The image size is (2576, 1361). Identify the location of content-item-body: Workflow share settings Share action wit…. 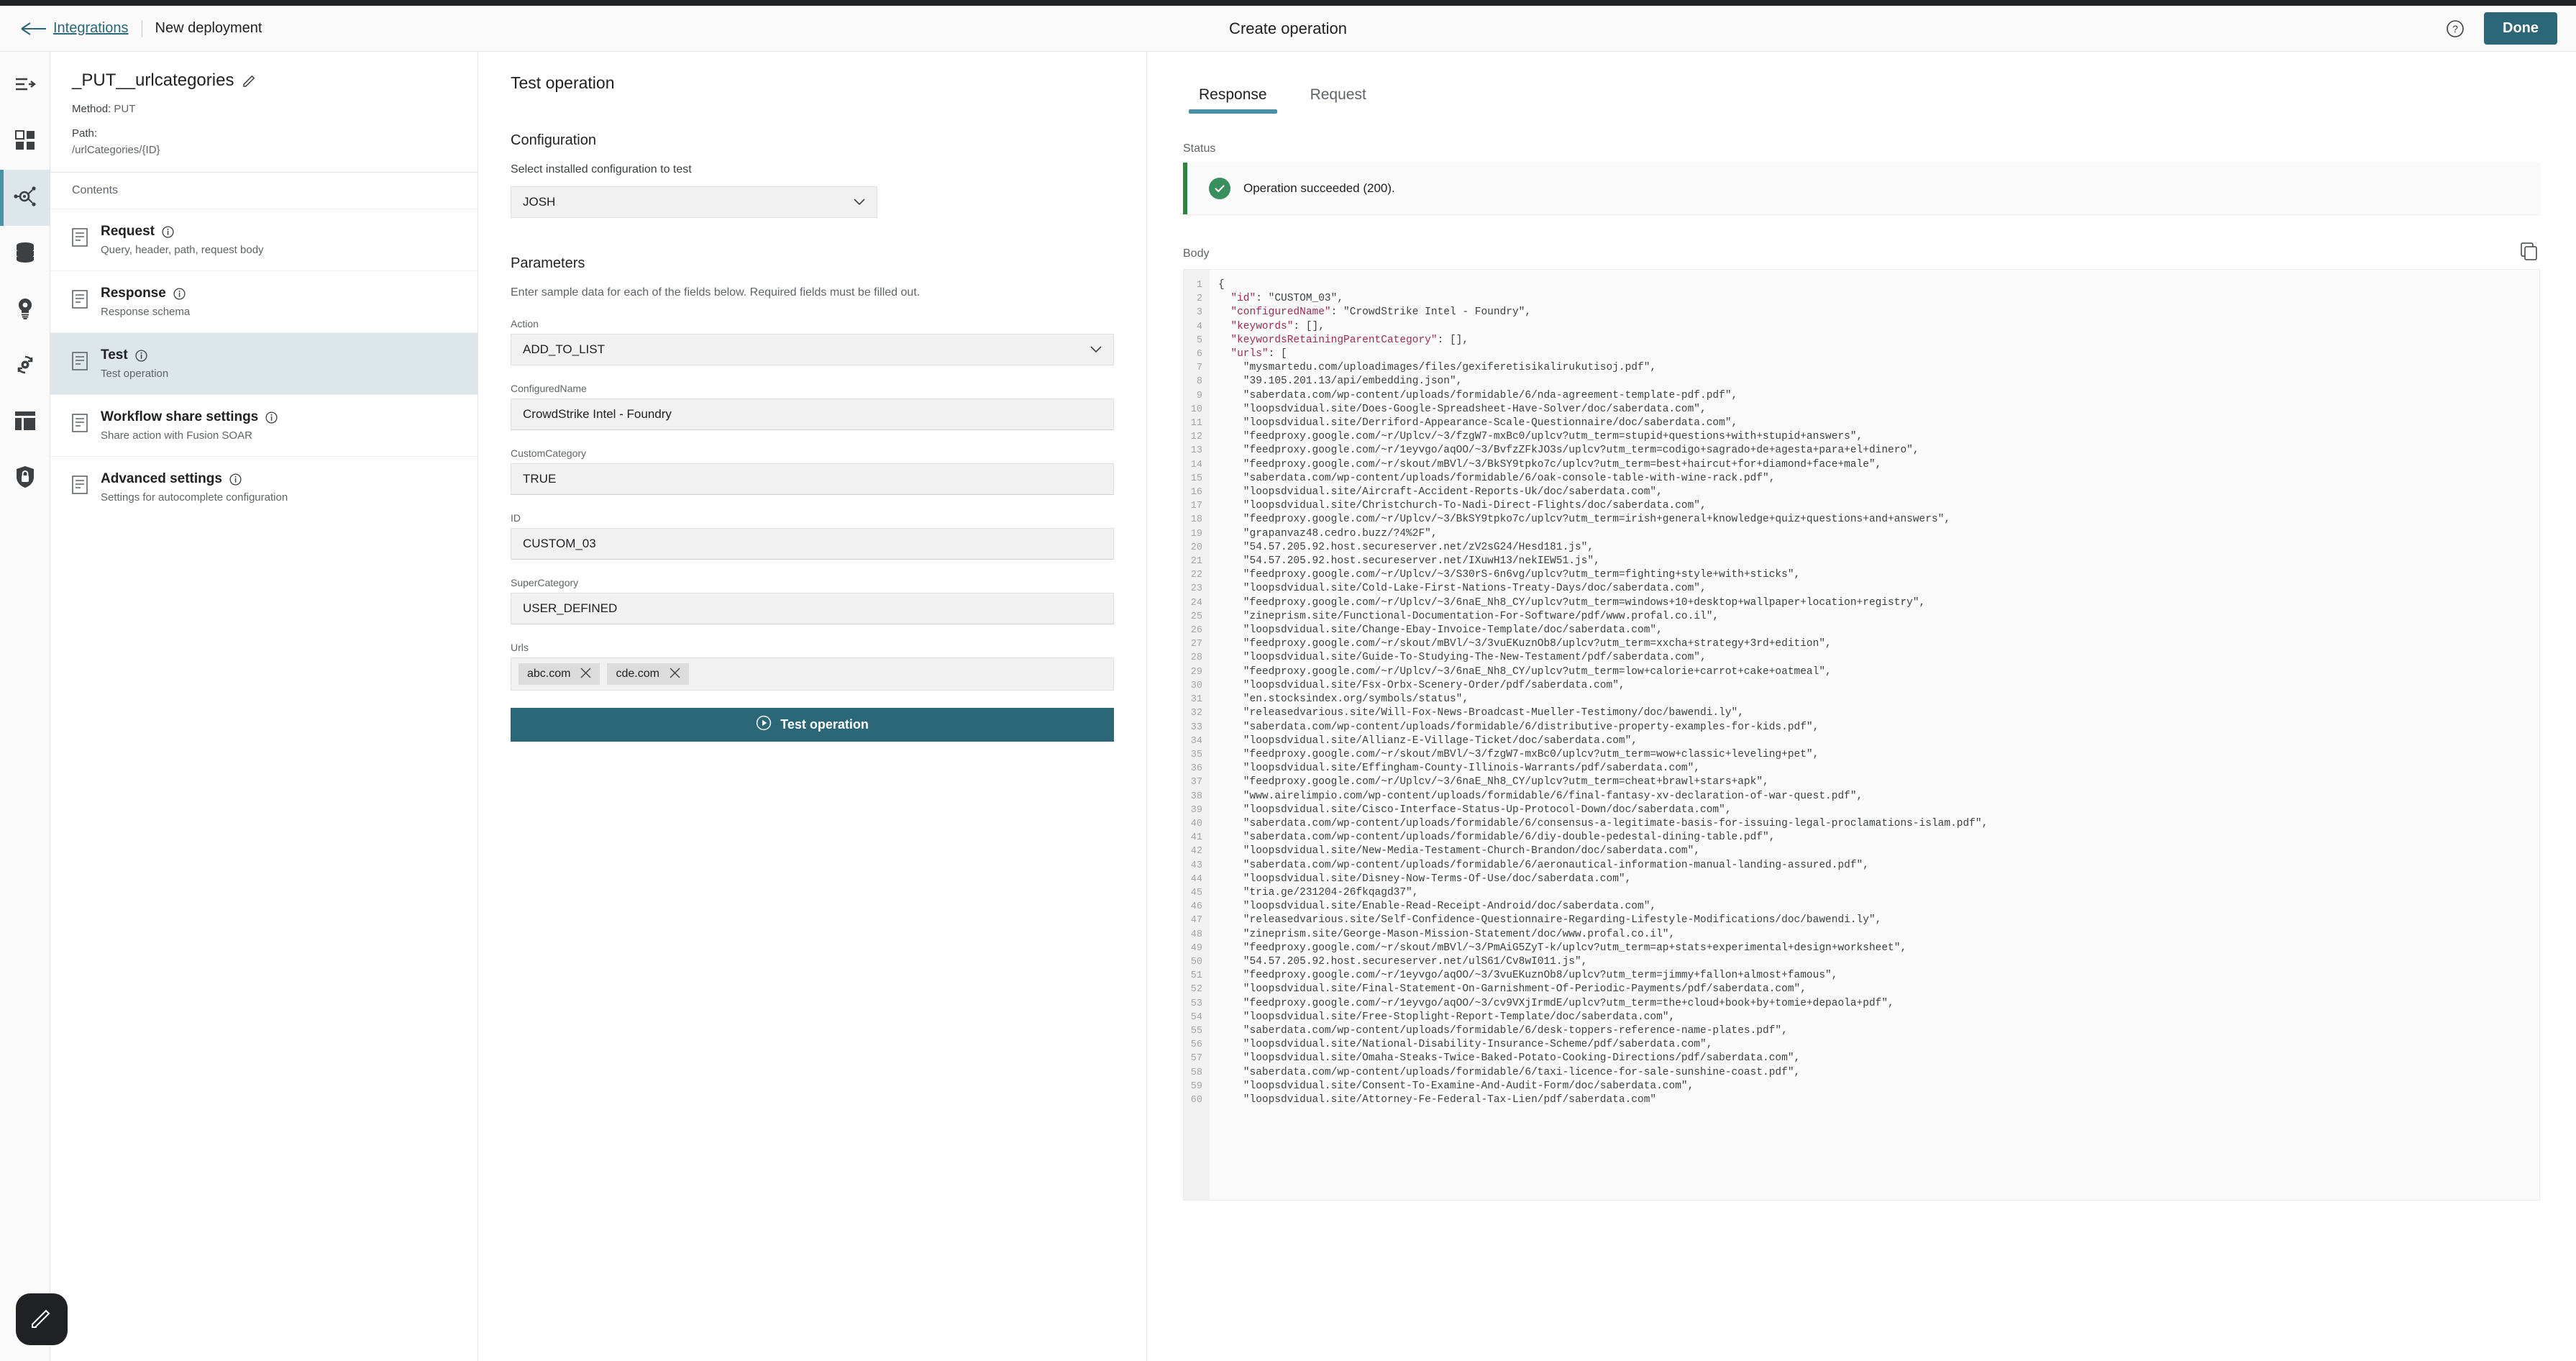
(189, 425).